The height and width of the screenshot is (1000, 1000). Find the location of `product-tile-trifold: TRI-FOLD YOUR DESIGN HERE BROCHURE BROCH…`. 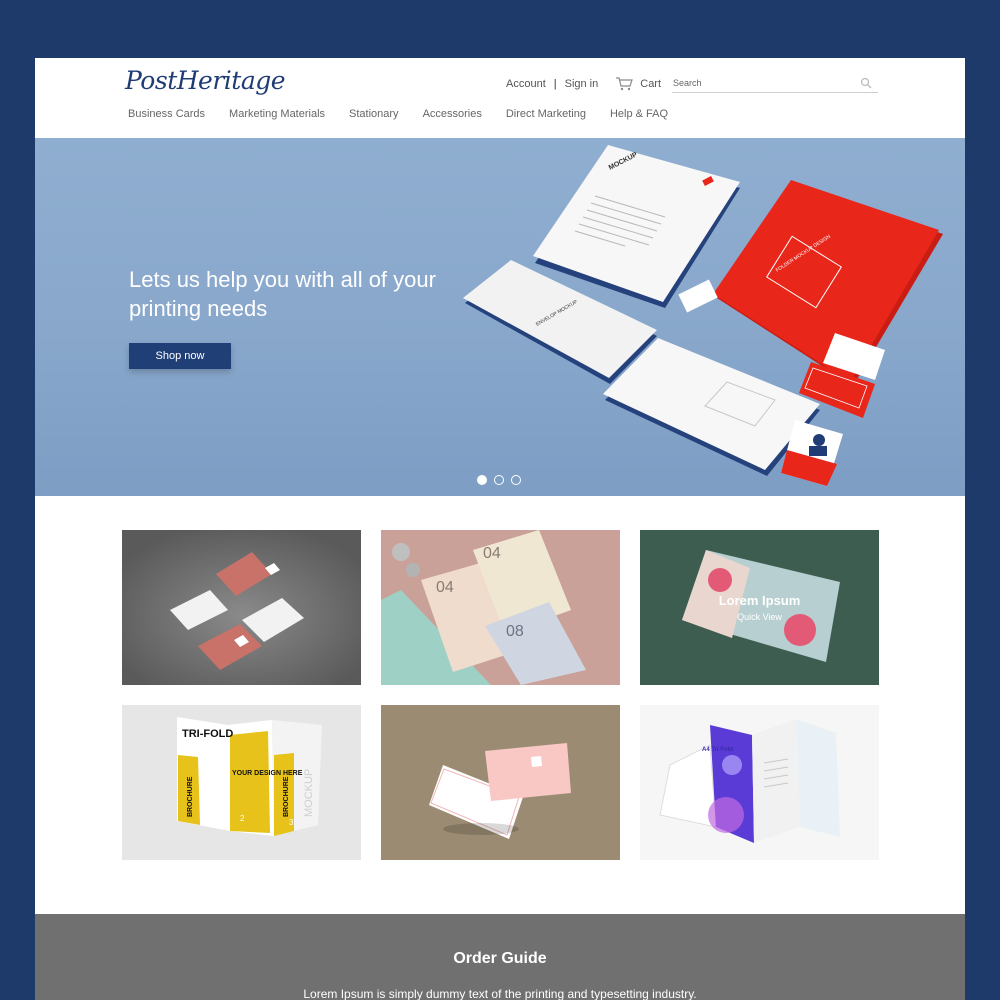

product-tile-trifold: TRI-FOLD YOUR DESIGN HERE BROCHURE BROCH… is located at coordinates (241, 782).